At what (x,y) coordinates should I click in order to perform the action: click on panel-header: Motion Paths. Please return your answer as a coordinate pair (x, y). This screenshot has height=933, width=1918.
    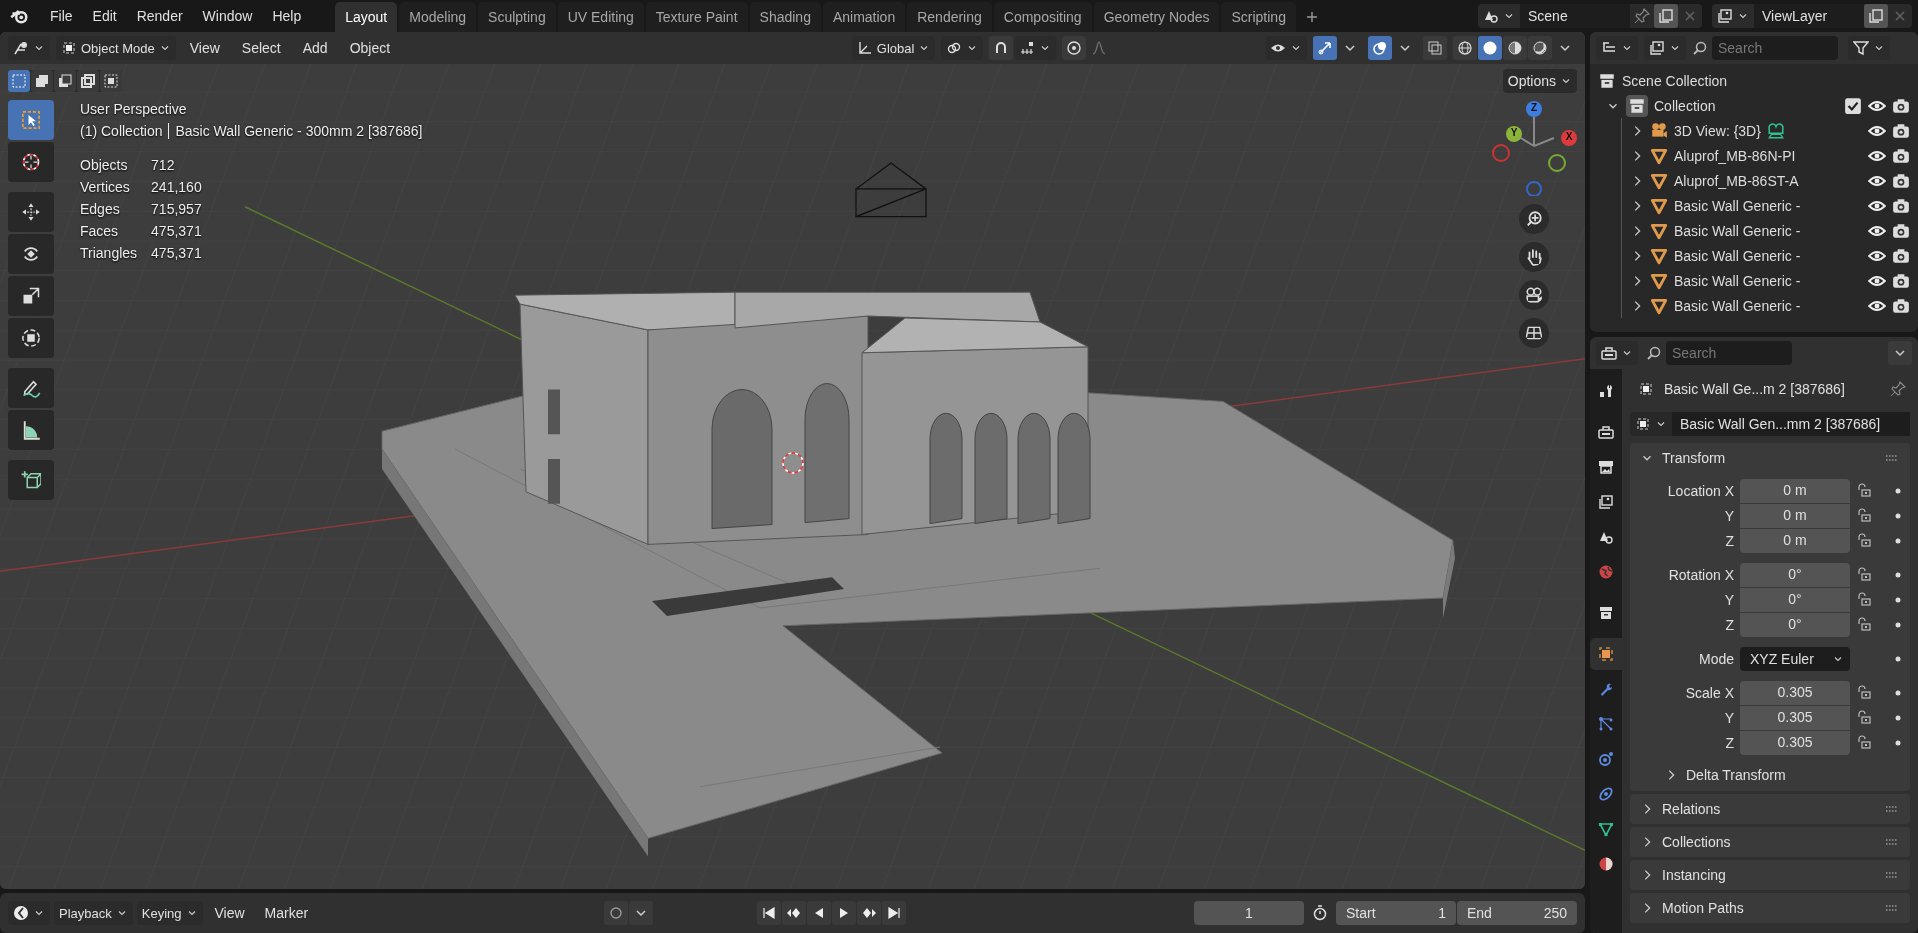
    Looking at the image, I should click on (1770, 908).